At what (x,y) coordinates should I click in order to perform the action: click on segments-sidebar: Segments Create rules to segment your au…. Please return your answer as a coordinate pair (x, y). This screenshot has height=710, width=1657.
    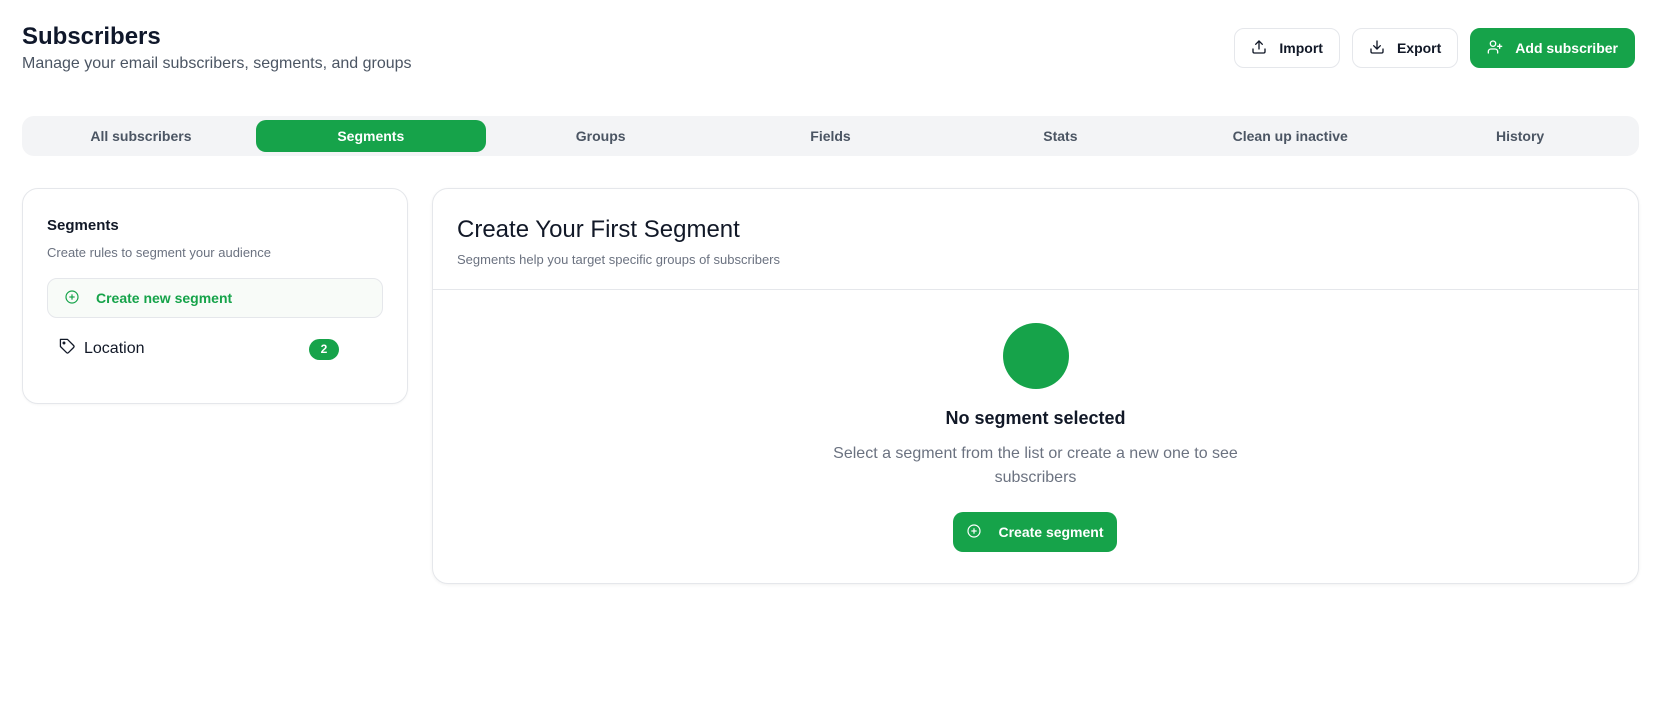
    Looking at the image, I should click on (215, 296).